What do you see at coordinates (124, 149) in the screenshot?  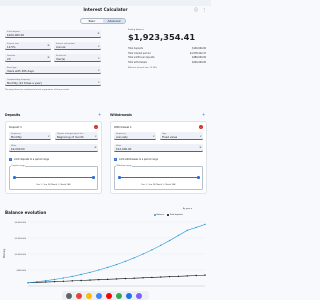 I see `withdrawal-value: $12,000.00` at bounding box center [124, 149].